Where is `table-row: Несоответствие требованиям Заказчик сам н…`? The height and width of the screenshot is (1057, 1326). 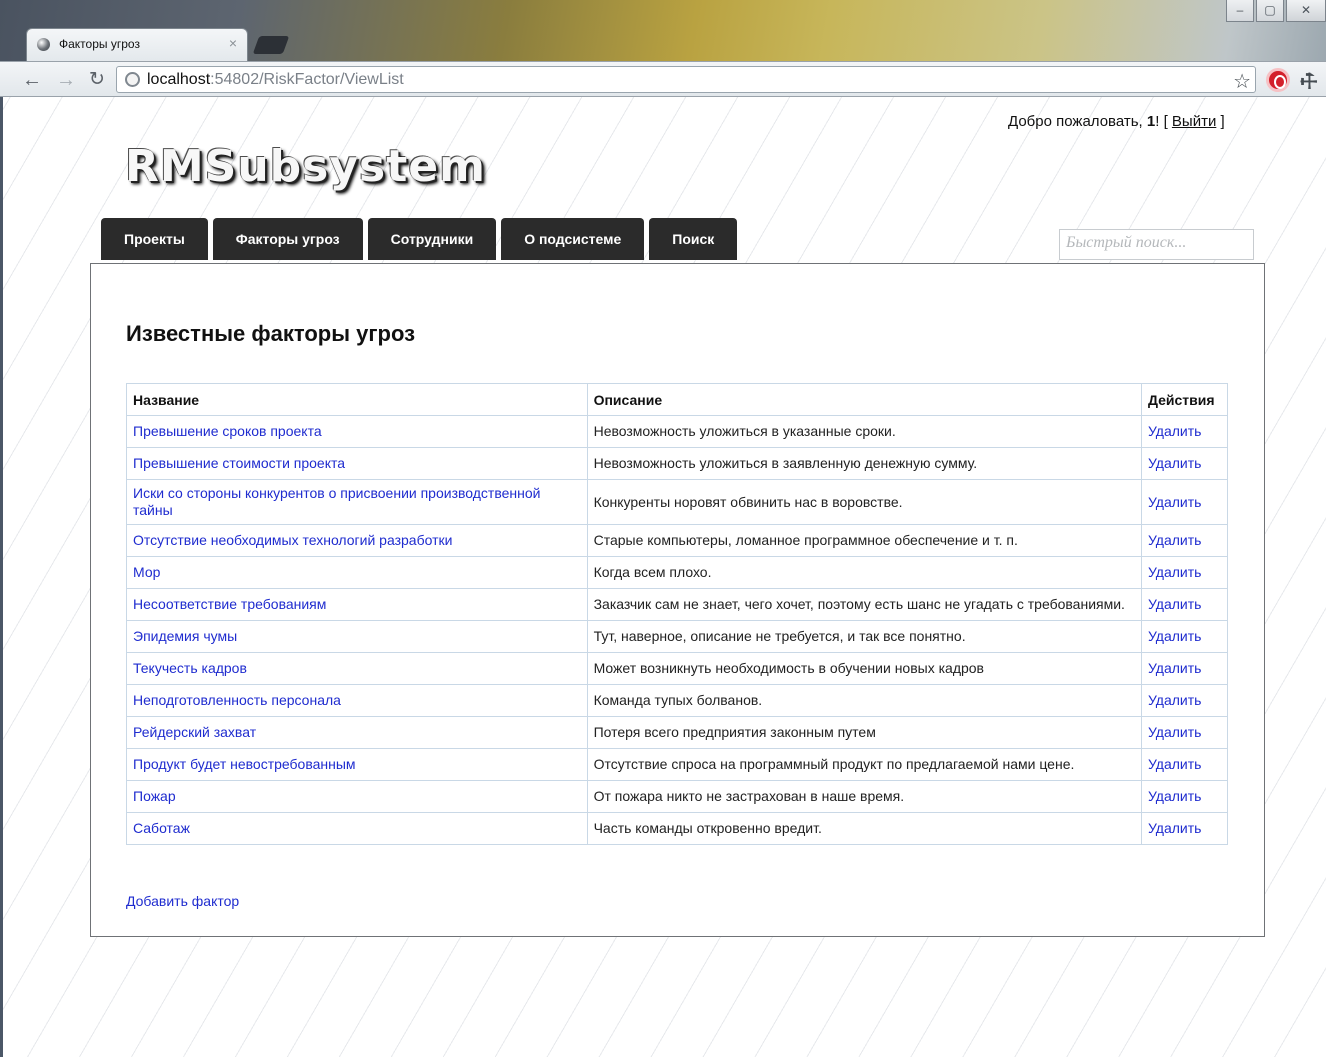 table-row: Несоответствие требованиям Заказчик сам н… is located at coordinates (677, 604).